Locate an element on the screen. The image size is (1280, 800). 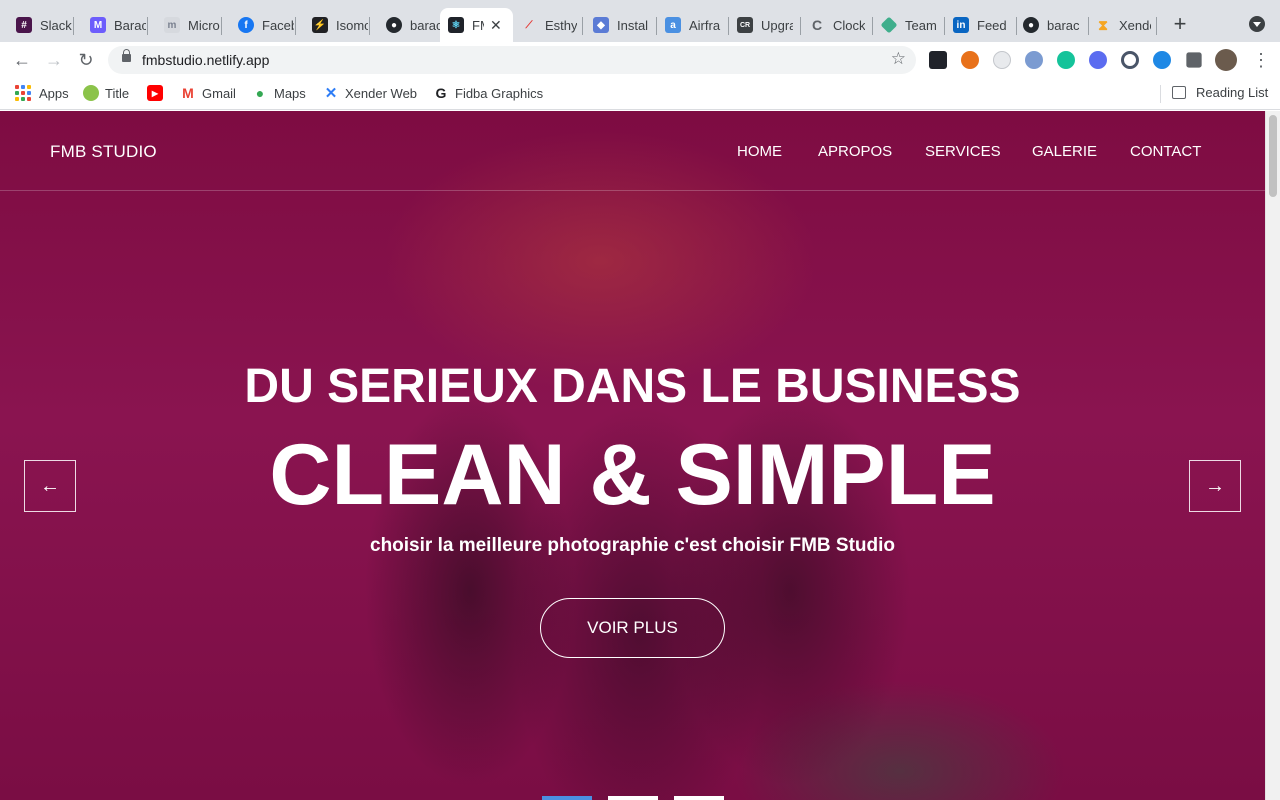
bookmark-label: Gmail is located at coordinates (219, 93).